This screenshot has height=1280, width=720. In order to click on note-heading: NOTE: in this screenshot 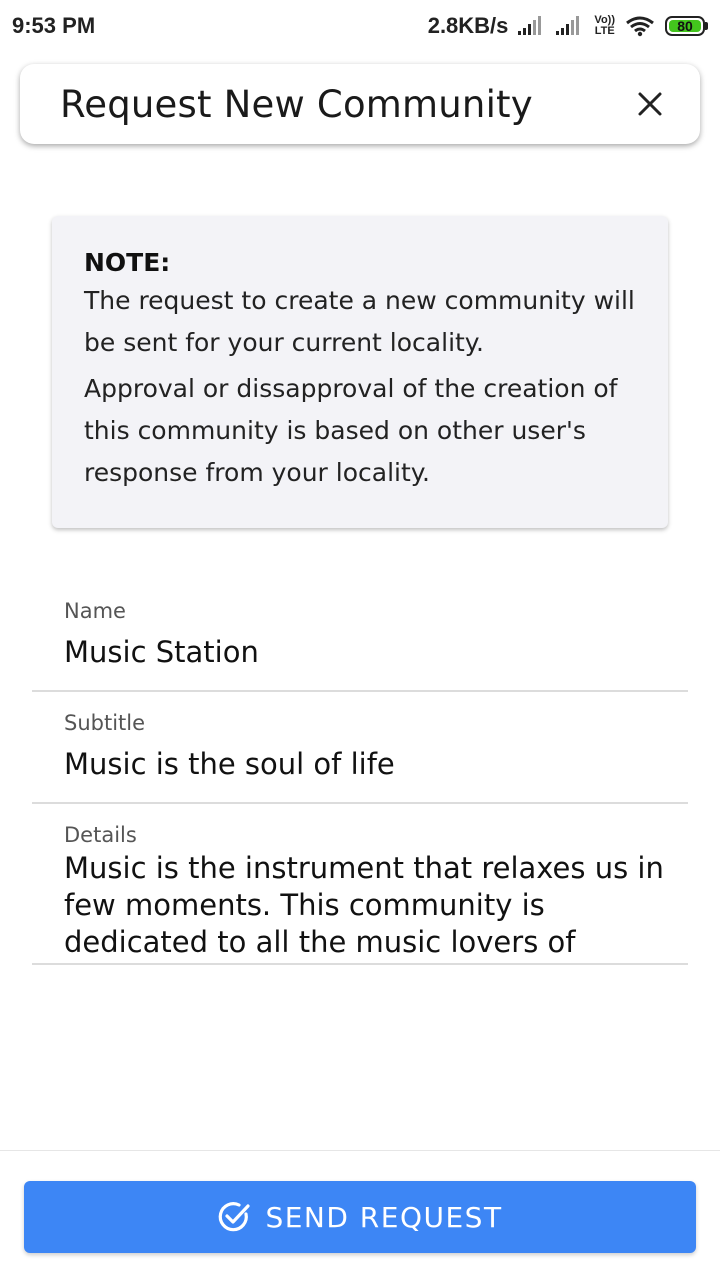, I will do `click(127, 262)`.